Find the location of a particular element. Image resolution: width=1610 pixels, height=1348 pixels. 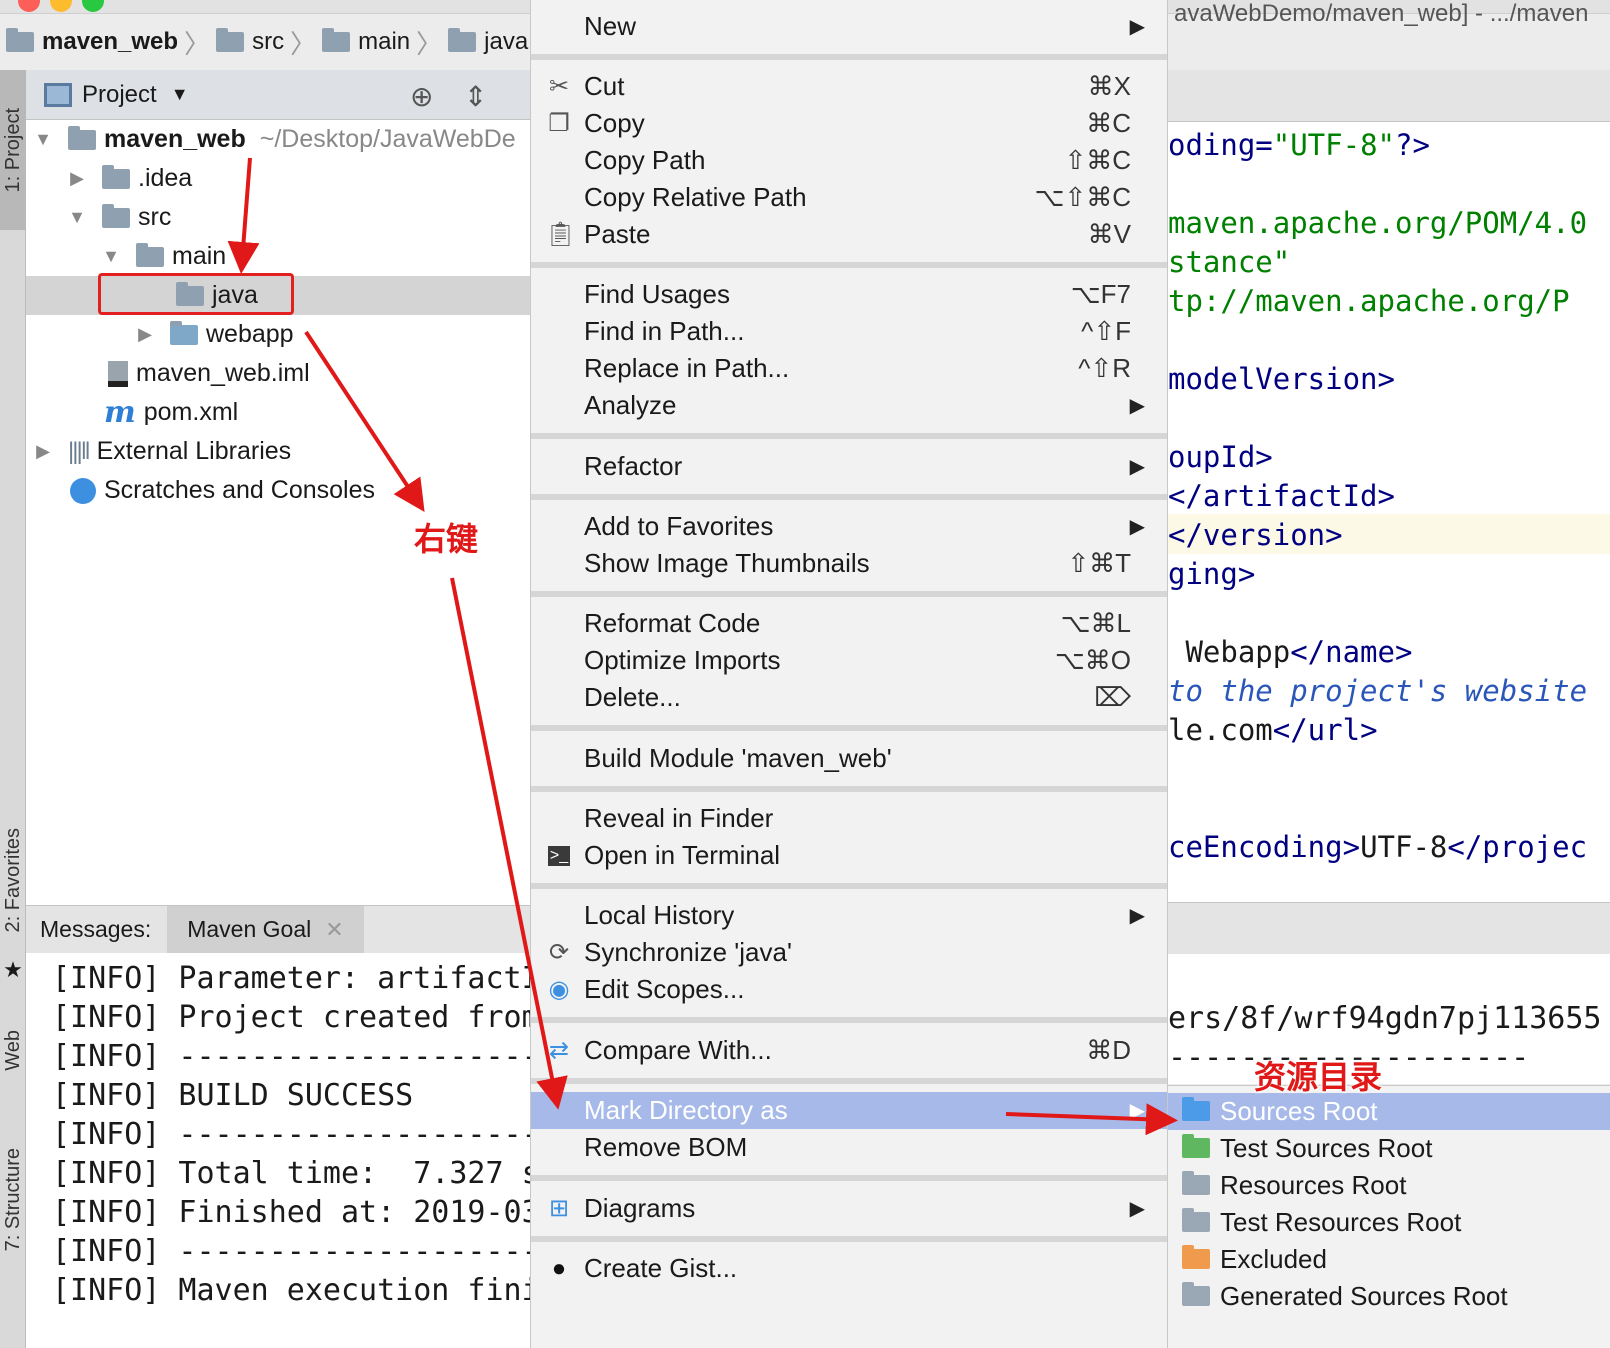

menu-item-label: Copy Relative Path is located at coordinates (695, 197).